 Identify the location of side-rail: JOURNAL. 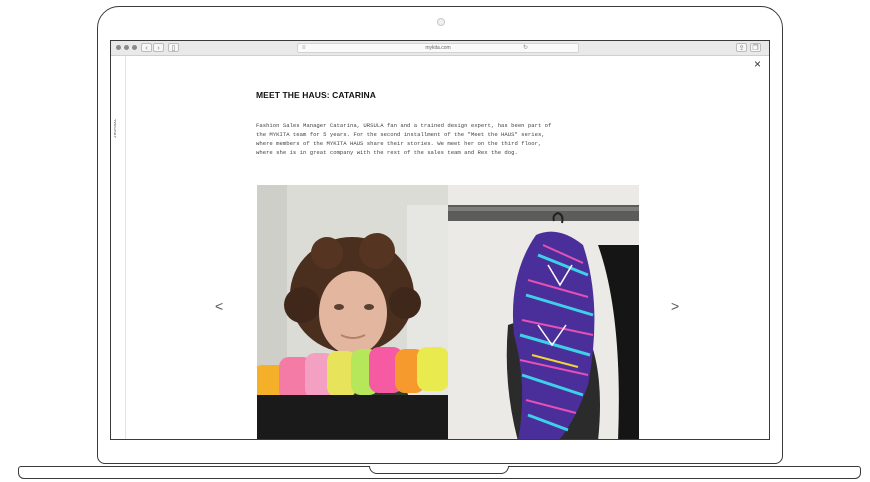
(118, 247).